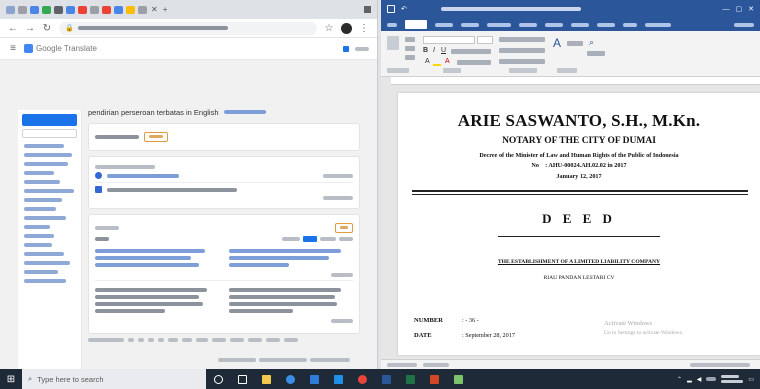 The width and height of the screenshot is (760, 389). I want to click on font-name-select, so click(449, 40).